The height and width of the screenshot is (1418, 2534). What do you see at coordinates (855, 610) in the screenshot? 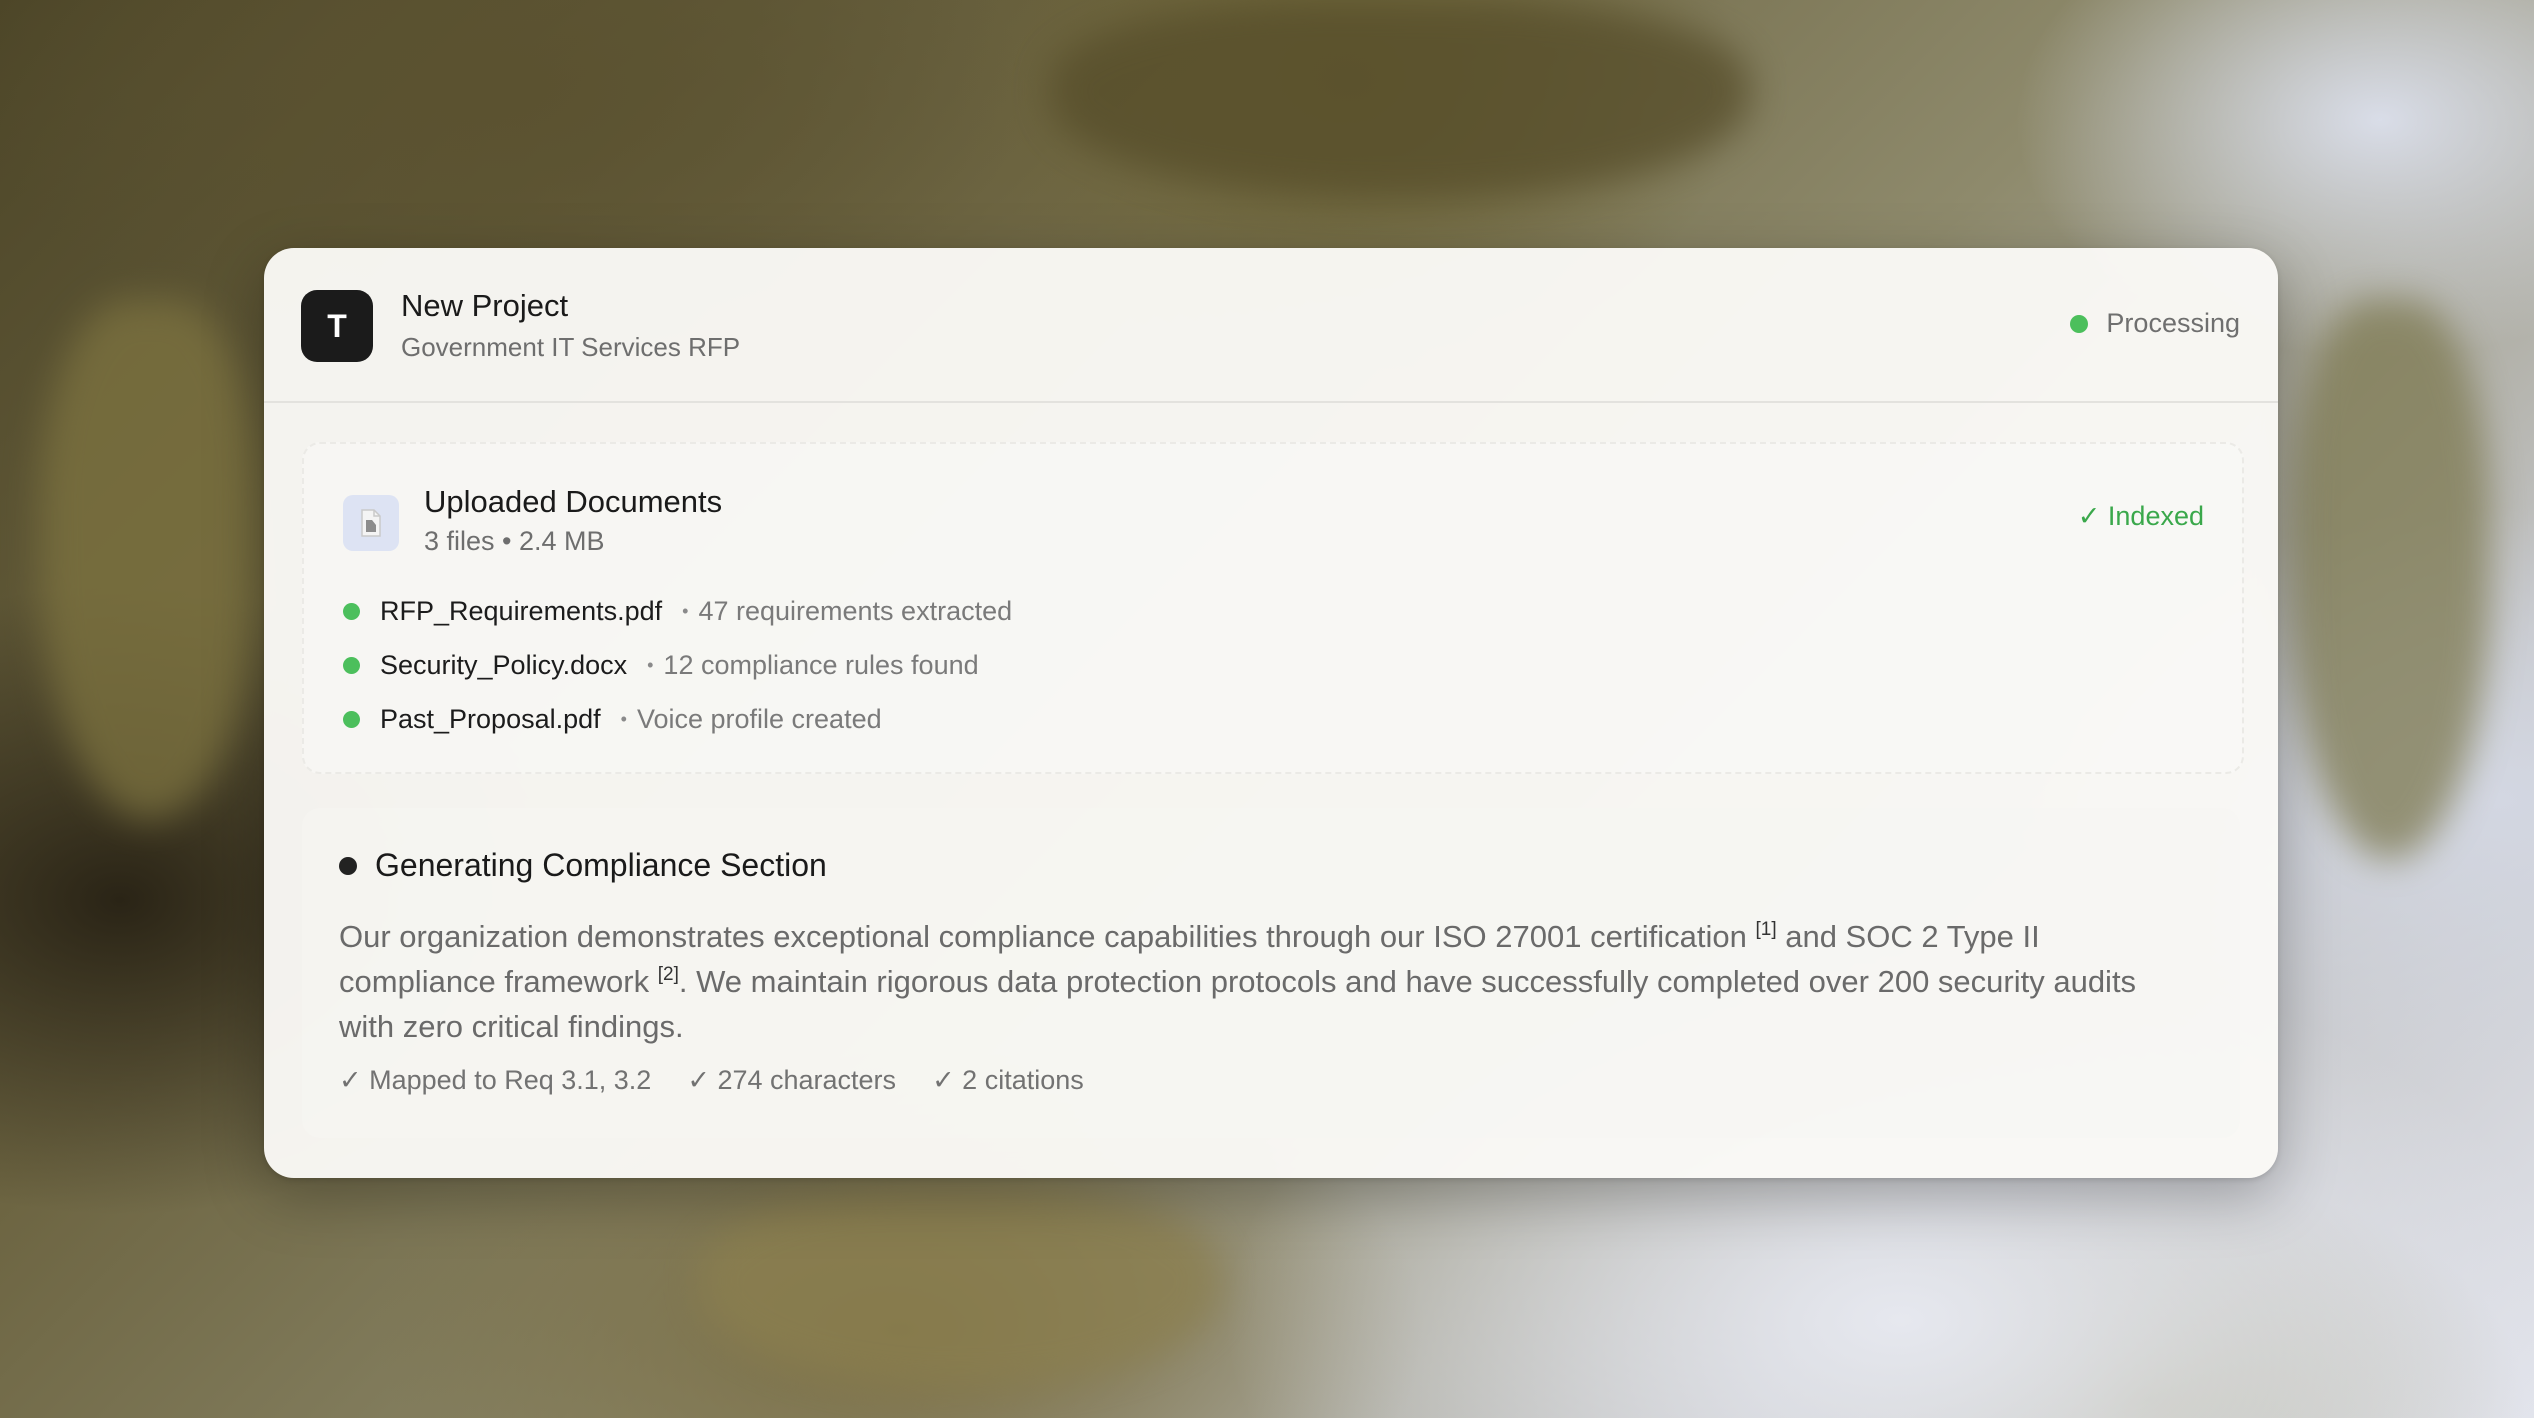
I see `file-detail: 47 requirements extracted` at bounding box center [855, 610].